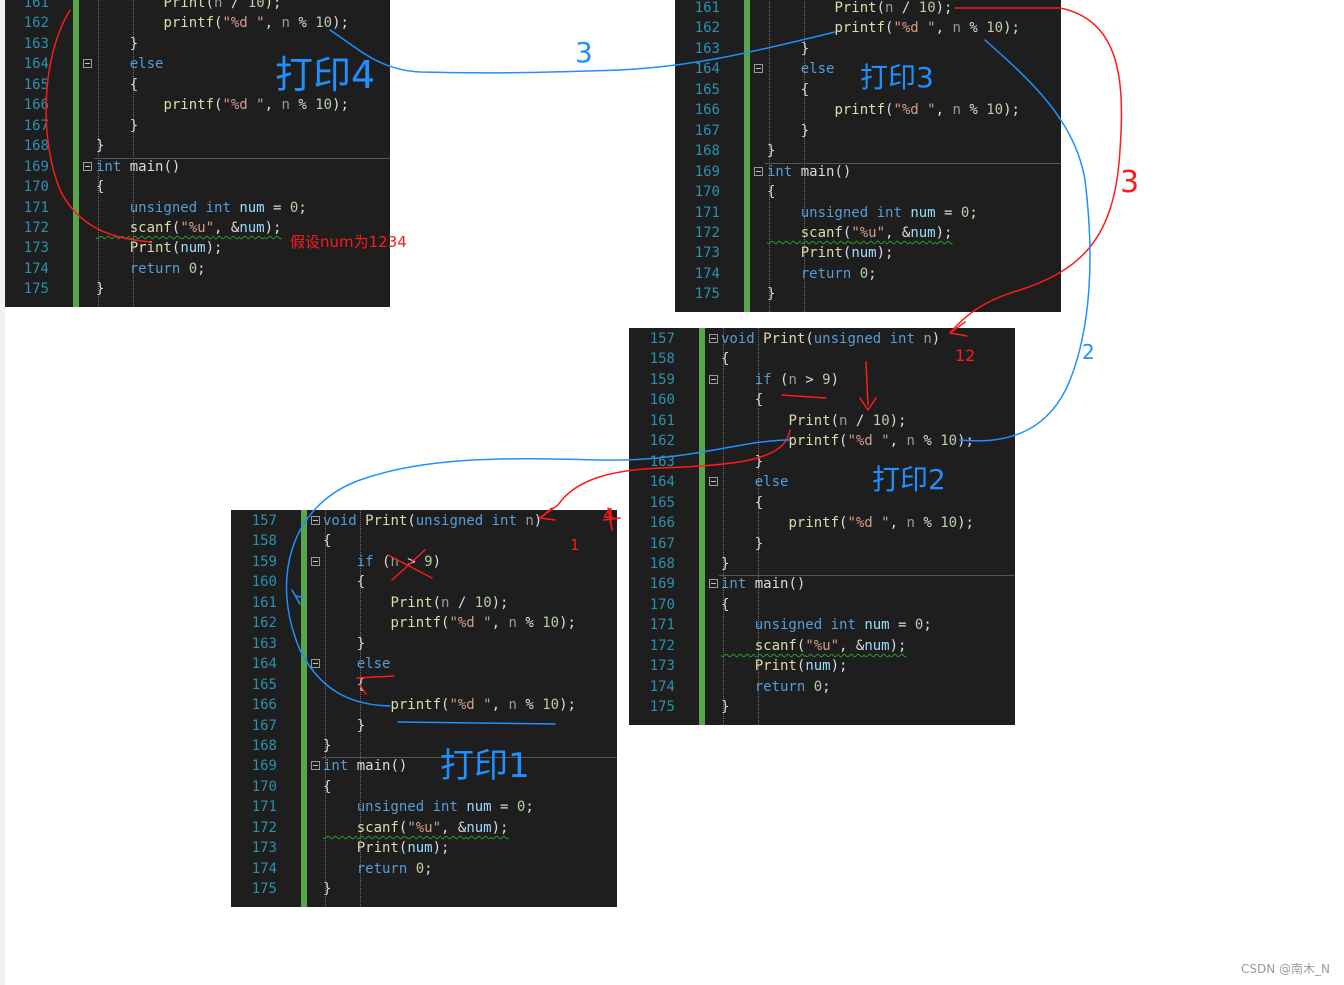 The width and height of the screenshot is (1344, 985). I want to click on watermark: CSDN @南木_N, so click(1285, 969).